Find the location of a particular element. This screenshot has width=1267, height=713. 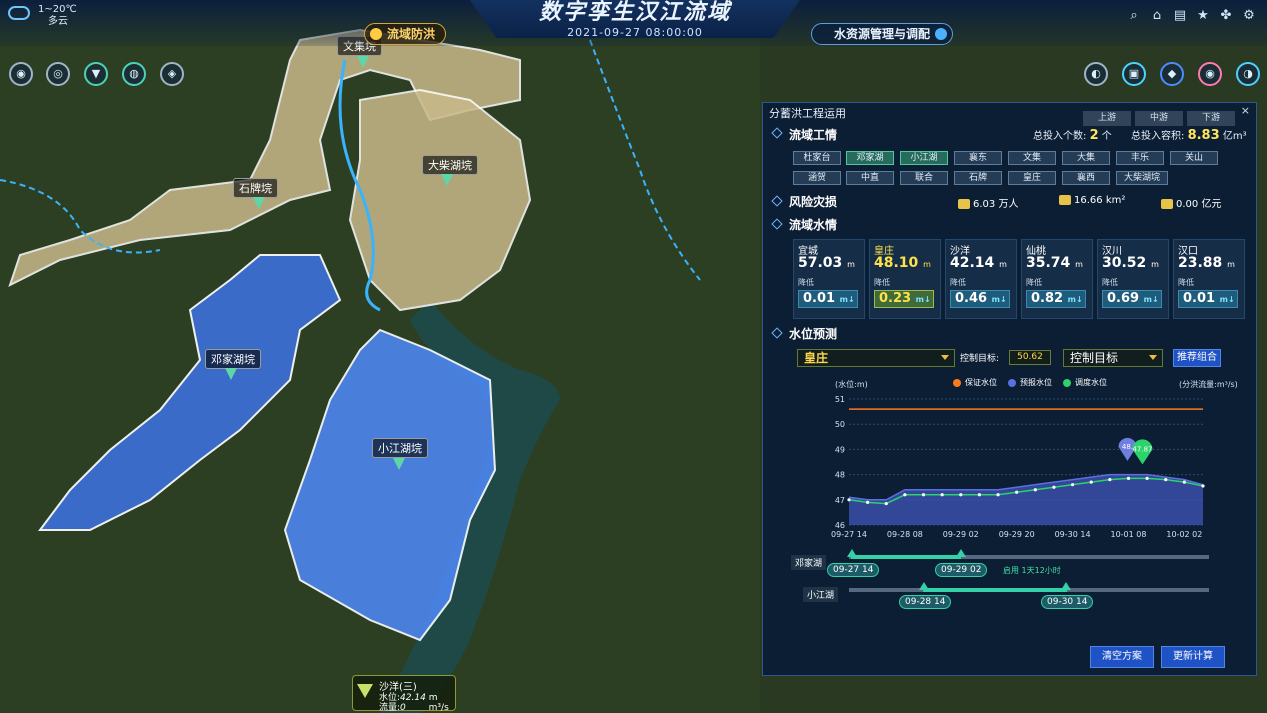

tool-circle-5-icon: ◈ is located at coordinates (172, 74).